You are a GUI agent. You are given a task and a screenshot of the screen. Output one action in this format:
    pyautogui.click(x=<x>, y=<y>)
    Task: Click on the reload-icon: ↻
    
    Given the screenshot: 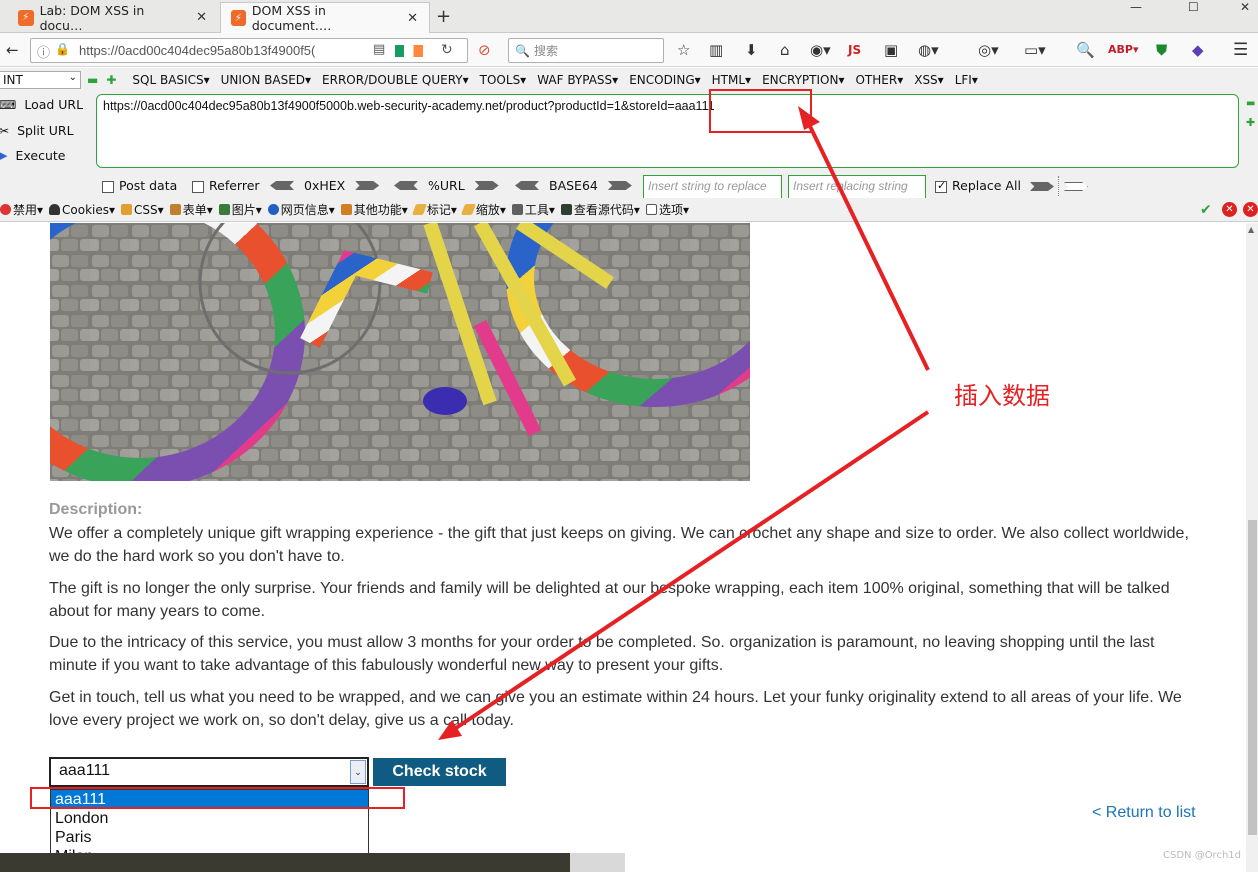 What is the action you would take?
    pyautogui.click(x=447, y=50)
    